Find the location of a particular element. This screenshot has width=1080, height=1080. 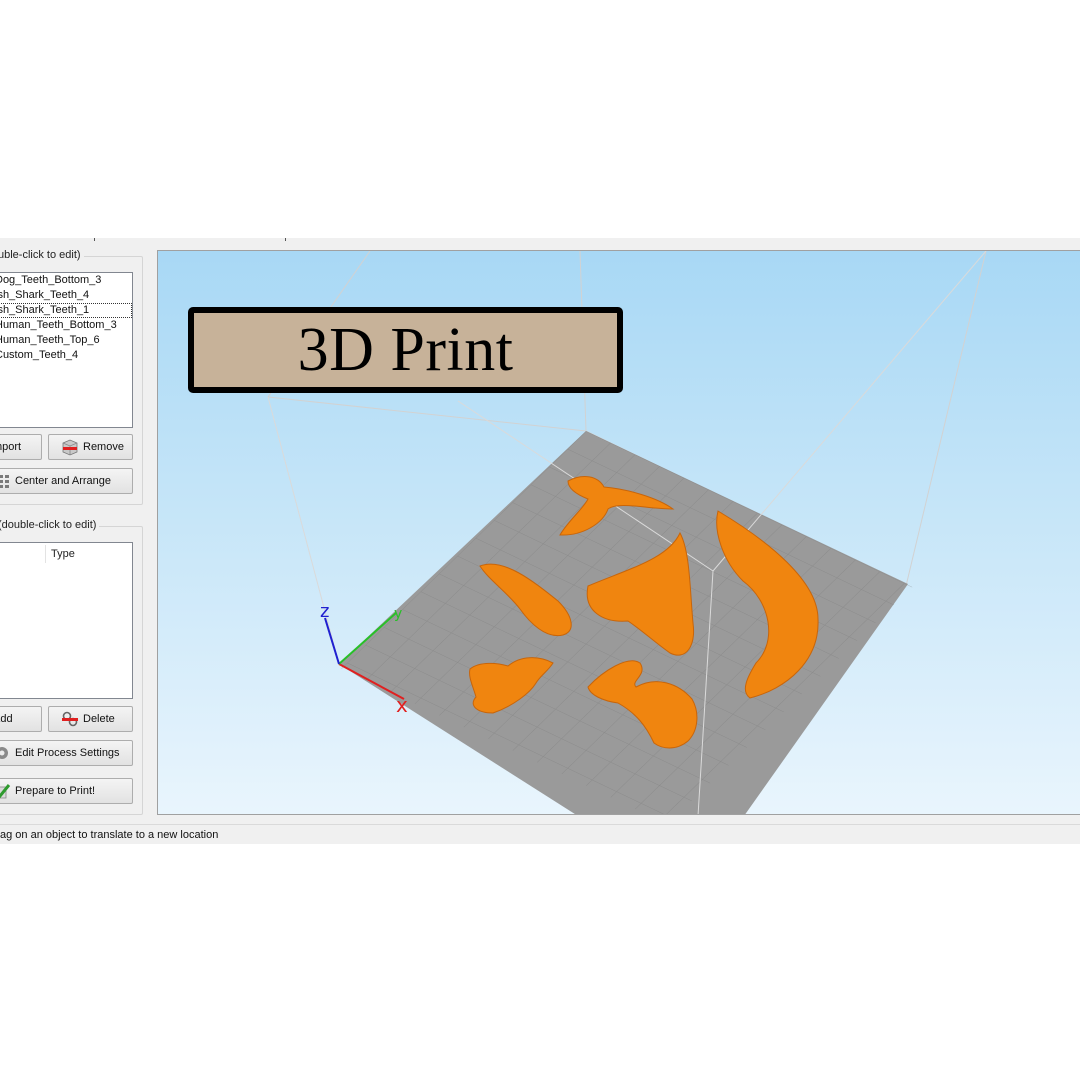

process-list: Type is located at coordinates (66, 620).